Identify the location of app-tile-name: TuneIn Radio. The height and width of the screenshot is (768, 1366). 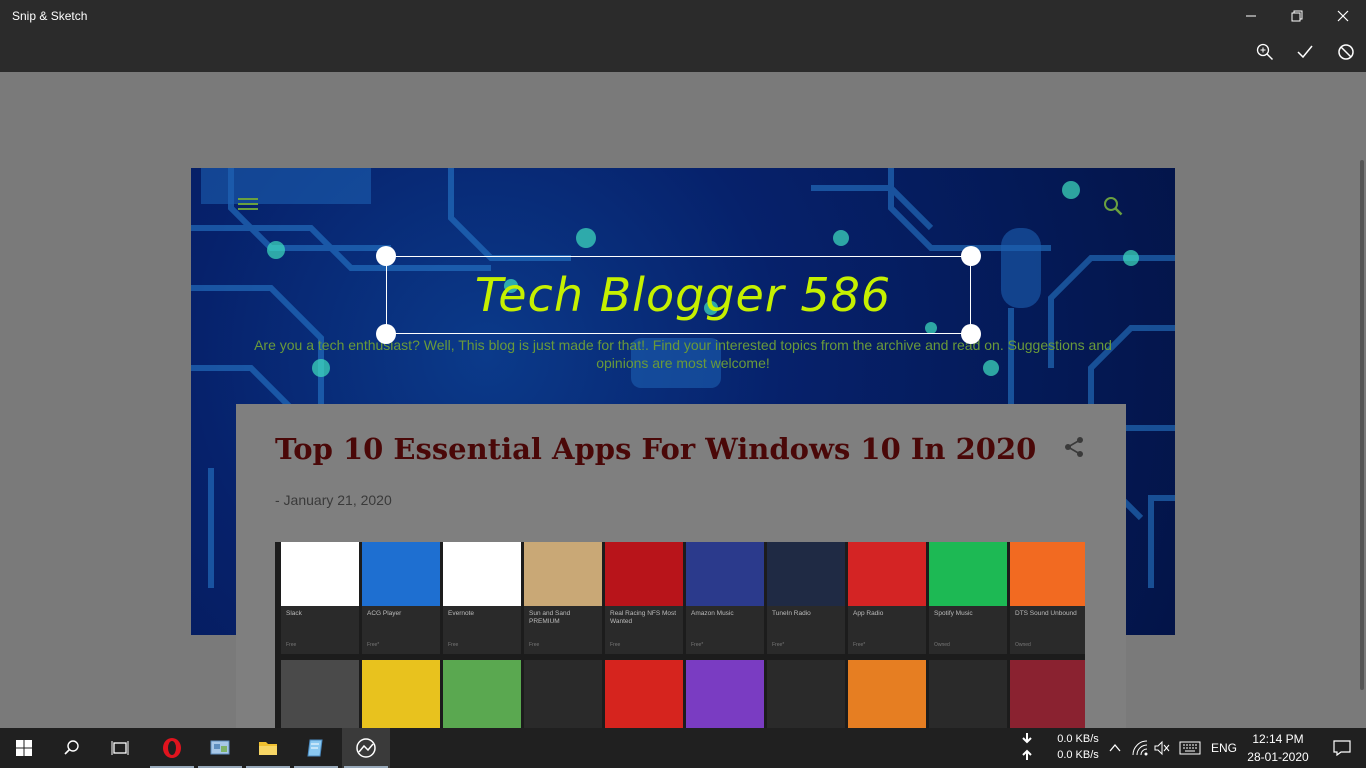
(791, 613).